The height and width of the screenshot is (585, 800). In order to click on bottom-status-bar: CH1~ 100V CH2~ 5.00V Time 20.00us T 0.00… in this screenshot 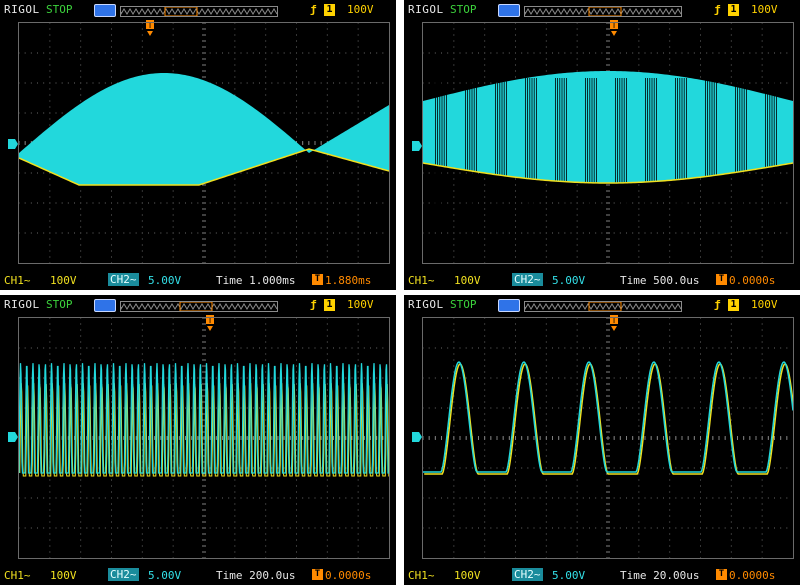, I will do `click(602, 575)`.